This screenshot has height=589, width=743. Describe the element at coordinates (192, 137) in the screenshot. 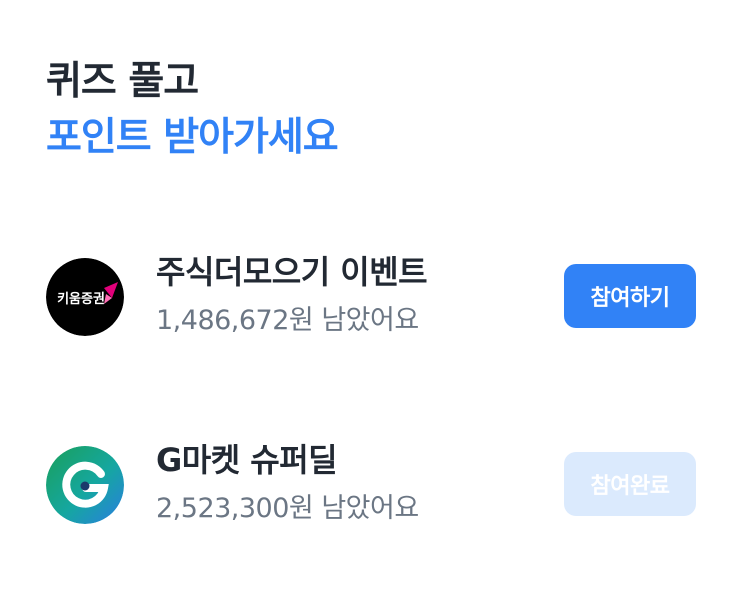

I see `heading-line-2: 포인트 받아가세요` at that location.